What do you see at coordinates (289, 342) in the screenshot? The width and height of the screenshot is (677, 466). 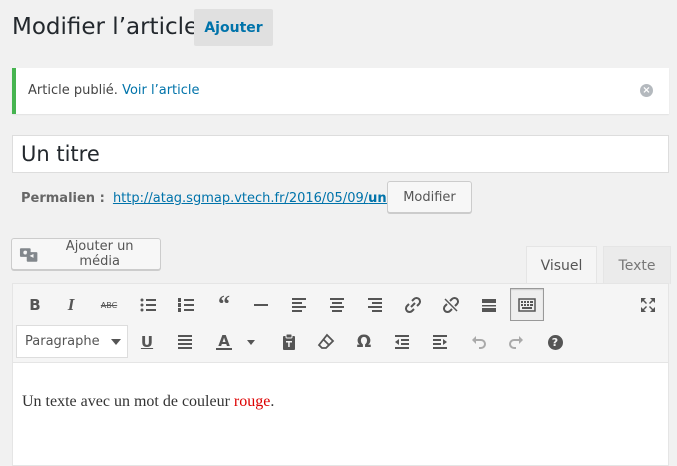 I see `paste-text-icon` at bounding box center [289, 342].